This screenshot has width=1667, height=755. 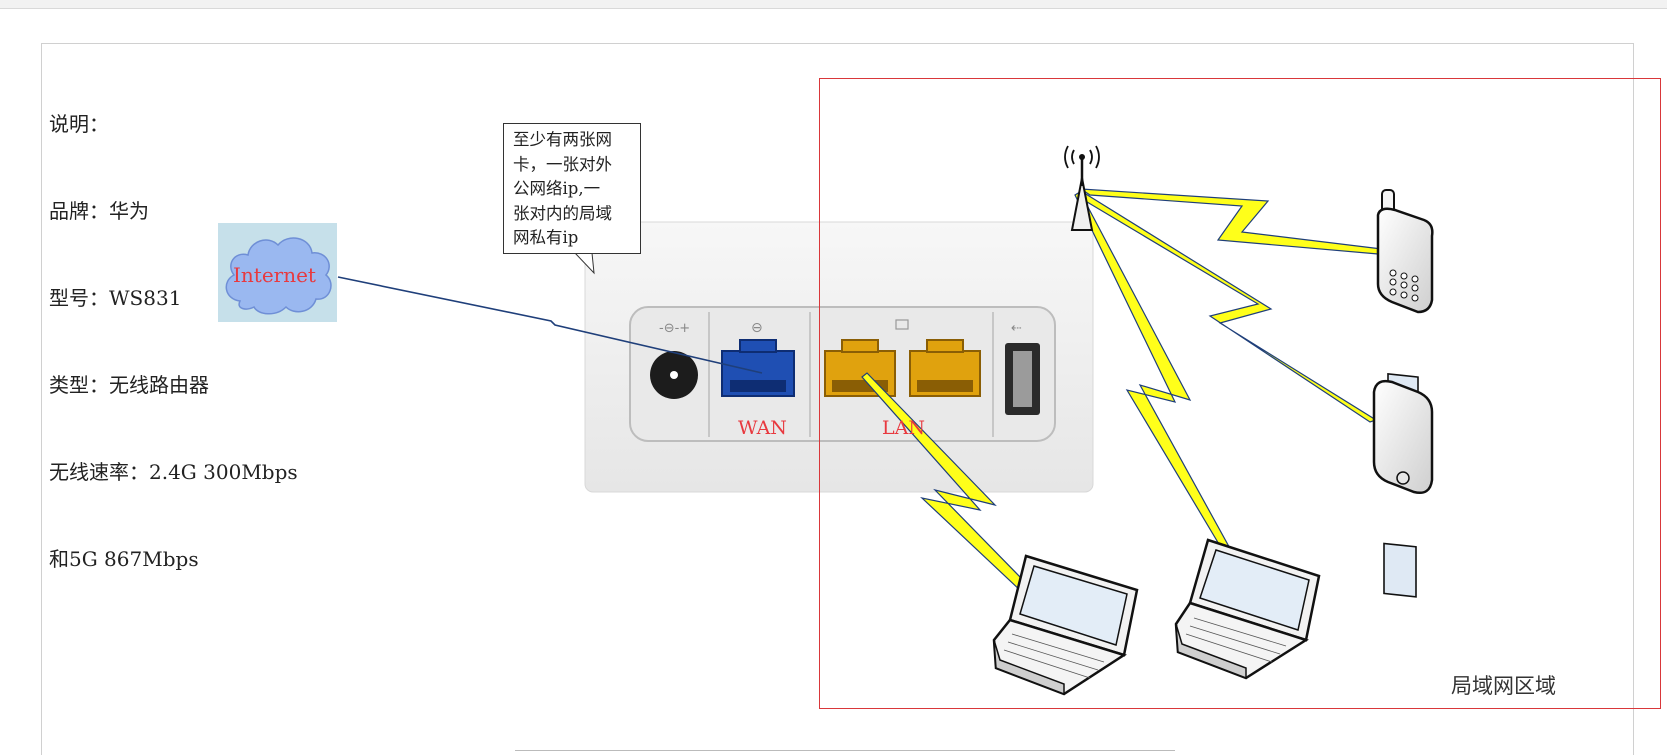 What do you see at coordinates (557, 188) in the screenshot?
I see `callout-line-3: 公网络ip,一` at bounding box center [557, 188].